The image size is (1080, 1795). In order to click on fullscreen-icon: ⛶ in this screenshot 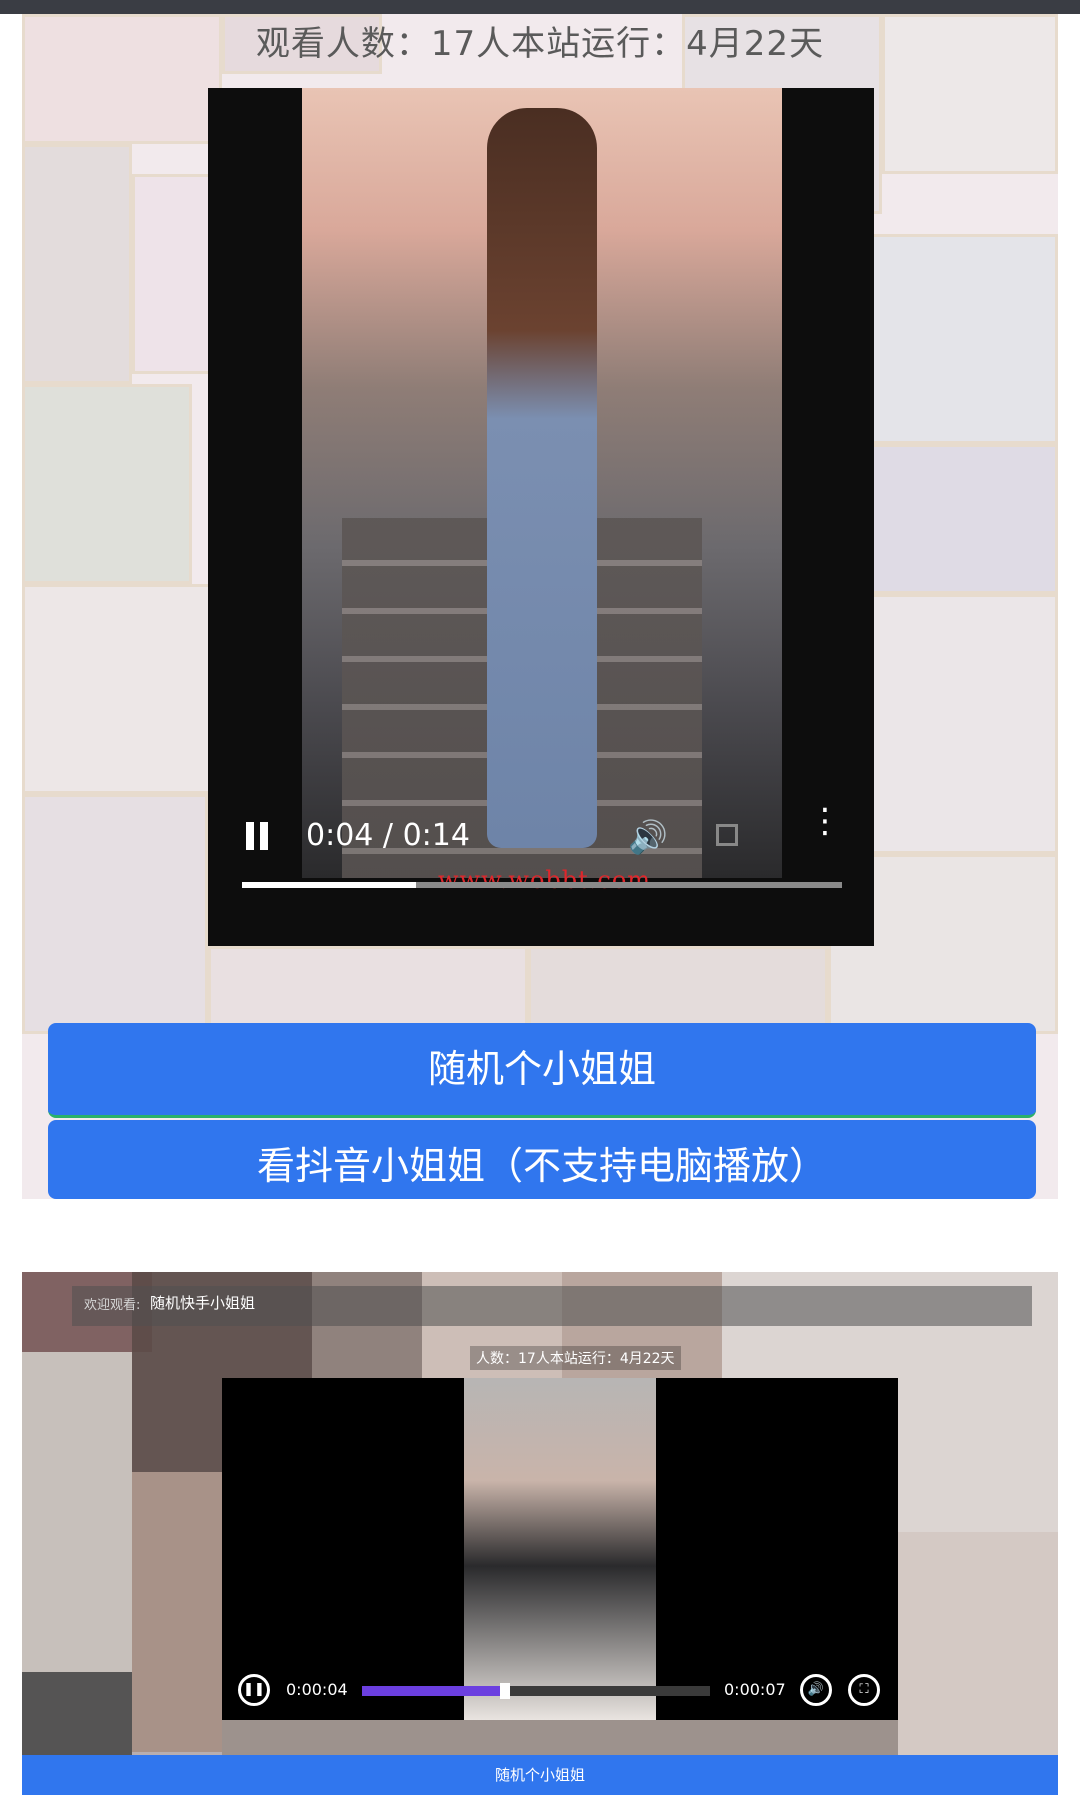, I will do `click(864, 1690)`.